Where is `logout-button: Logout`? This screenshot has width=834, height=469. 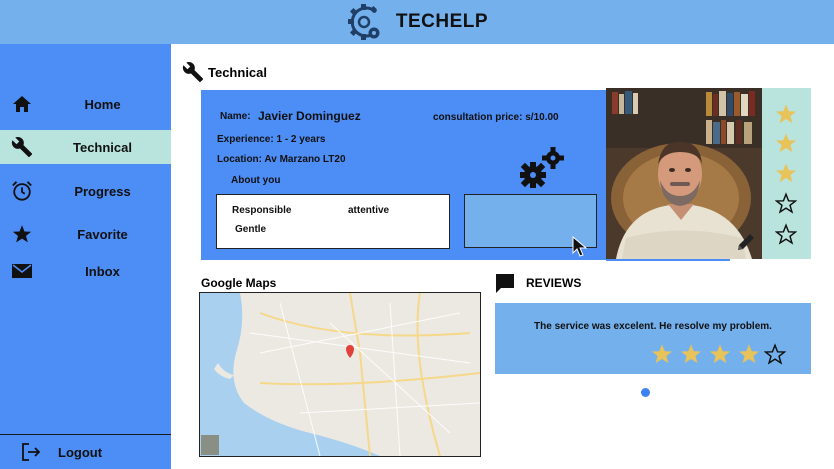 logout-button: Logout is located at coordinates (85, 452).